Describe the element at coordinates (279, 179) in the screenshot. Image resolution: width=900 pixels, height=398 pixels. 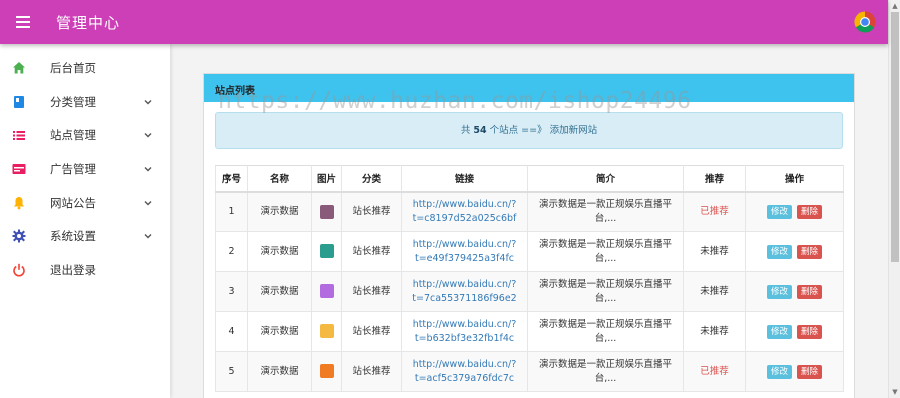
I see `column-header-name: 名称` at that location.